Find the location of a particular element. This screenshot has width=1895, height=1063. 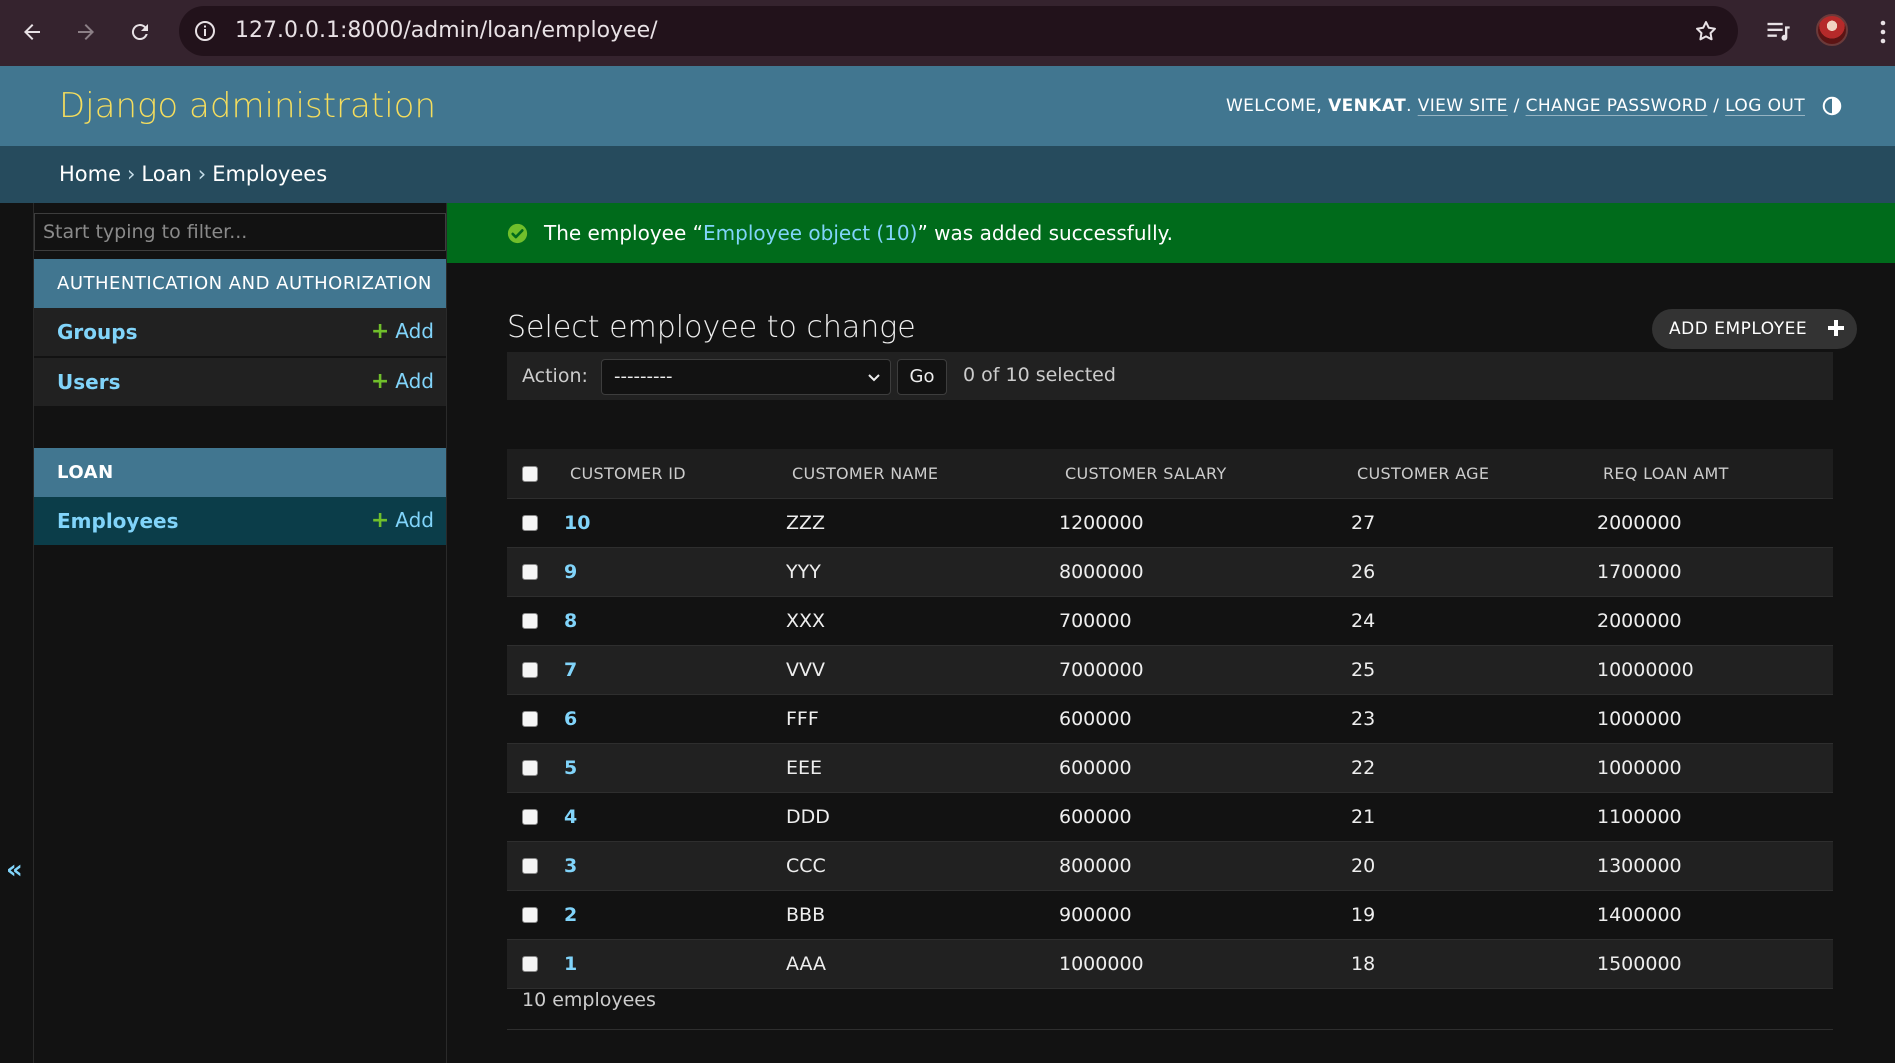

customer-id-cell: 7 is located at coordinates (675, 670).